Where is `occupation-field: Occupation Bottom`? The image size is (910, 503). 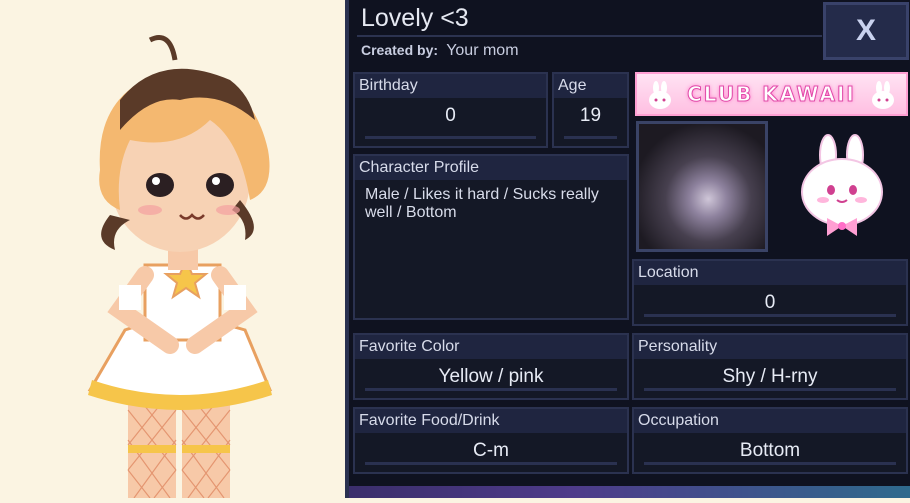
occupation-field: Occupation Bottom is located at coordinates (770, 440).